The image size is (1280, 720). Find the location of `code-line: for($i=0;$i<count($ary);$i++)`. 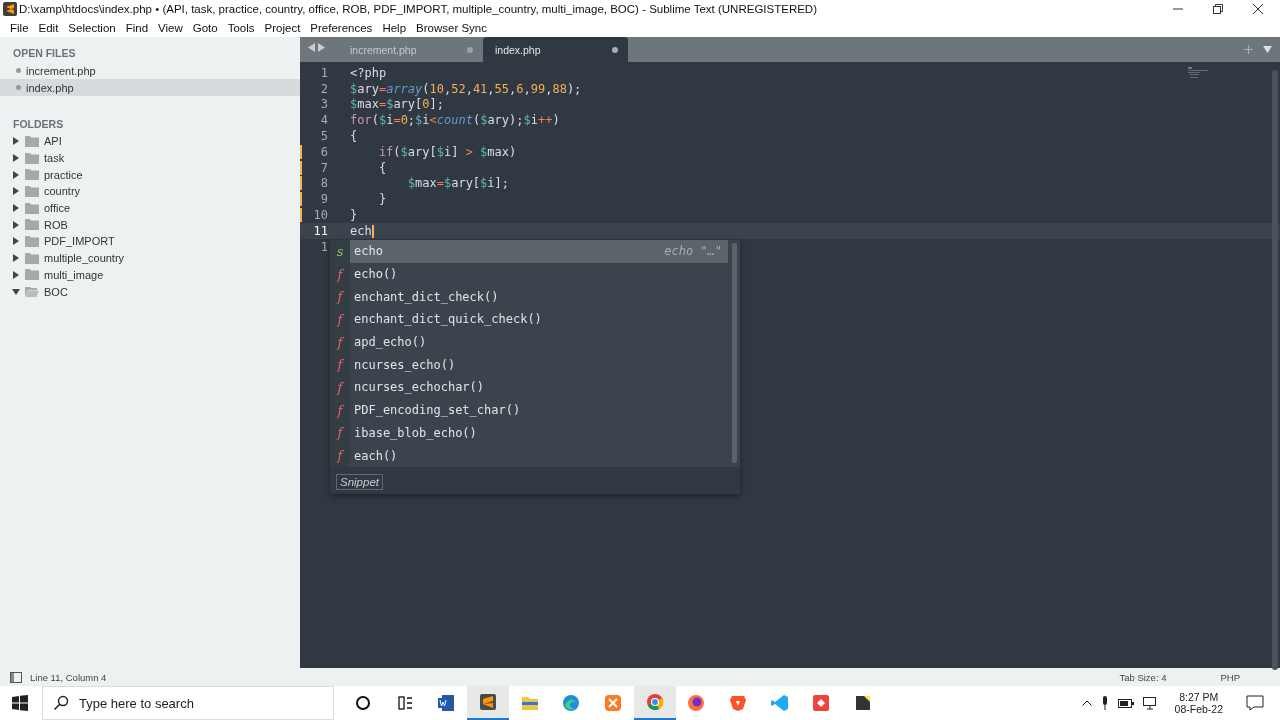

code-line: for($i=0;$i<count($ary);$i++) is located at coordinates (455, 120).